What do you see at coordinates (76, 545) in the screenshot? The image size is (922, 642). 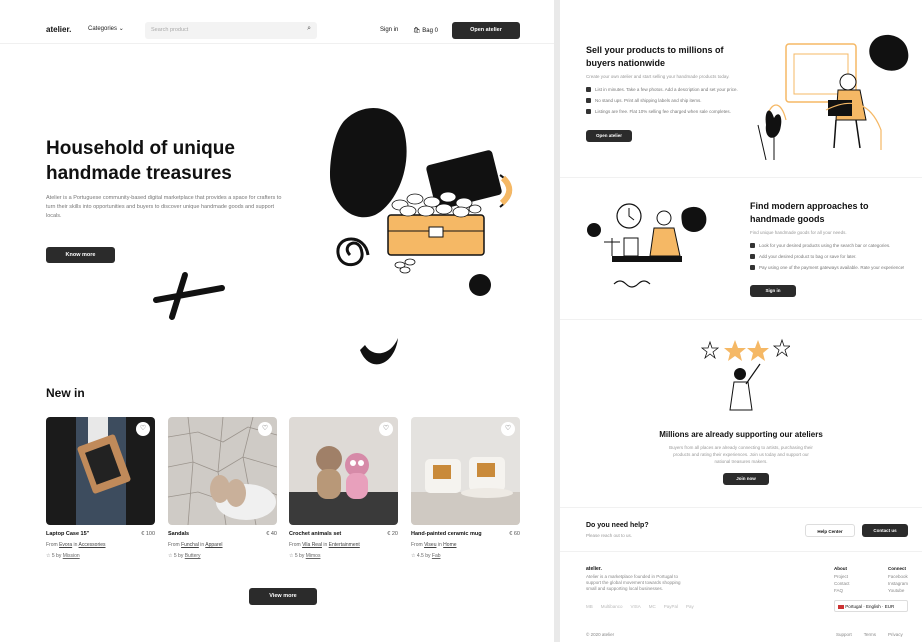 I see `product-origin: From Evora in Accessories` at bounding box center [76, 545].